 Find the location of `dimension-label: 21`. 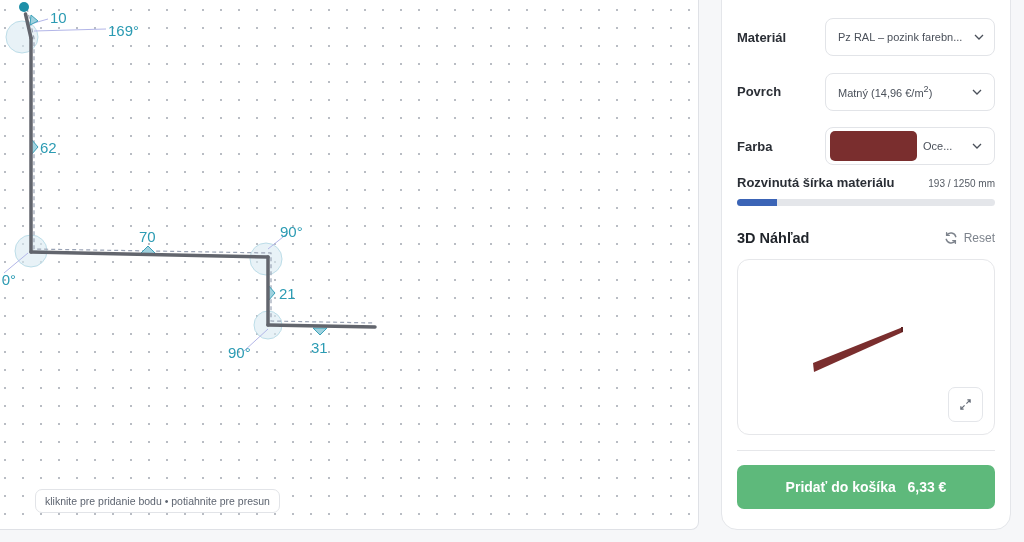

dimension-label: 21 is located at coordinates (287, 293).